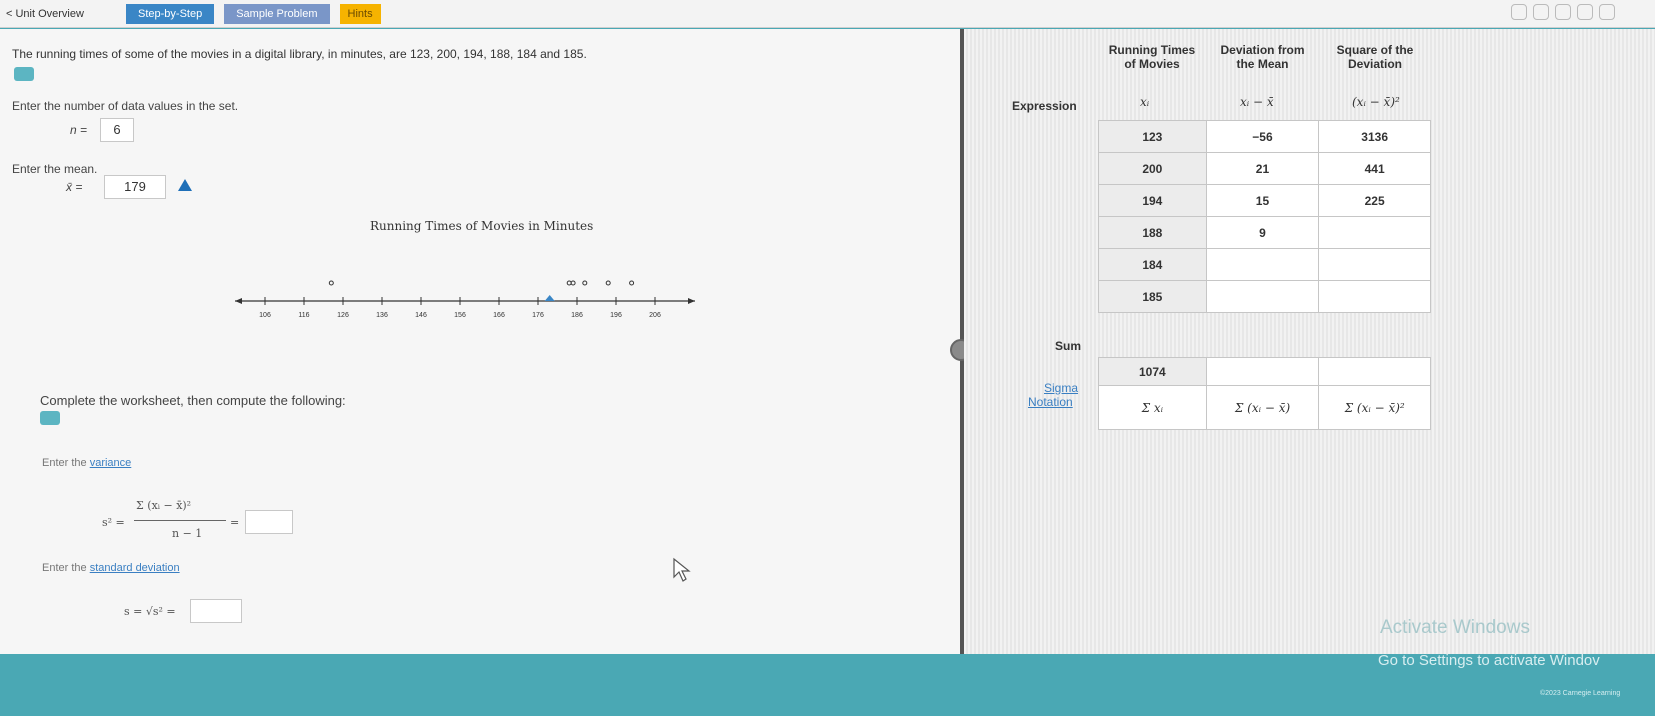 This screenshot has width=1655, height=716. I want to click on sum-cell-square, so click(1374, 371).